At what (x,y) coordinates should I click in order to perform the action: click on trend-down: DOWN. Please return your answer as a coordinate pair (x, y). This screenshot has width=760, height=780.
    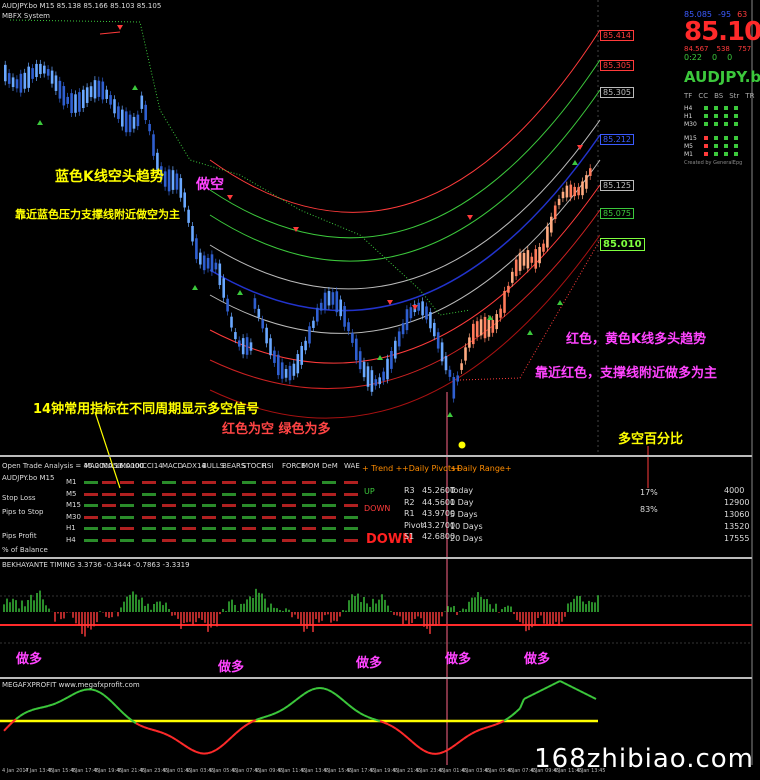
    Looking at the image, I should click on (377, 508).